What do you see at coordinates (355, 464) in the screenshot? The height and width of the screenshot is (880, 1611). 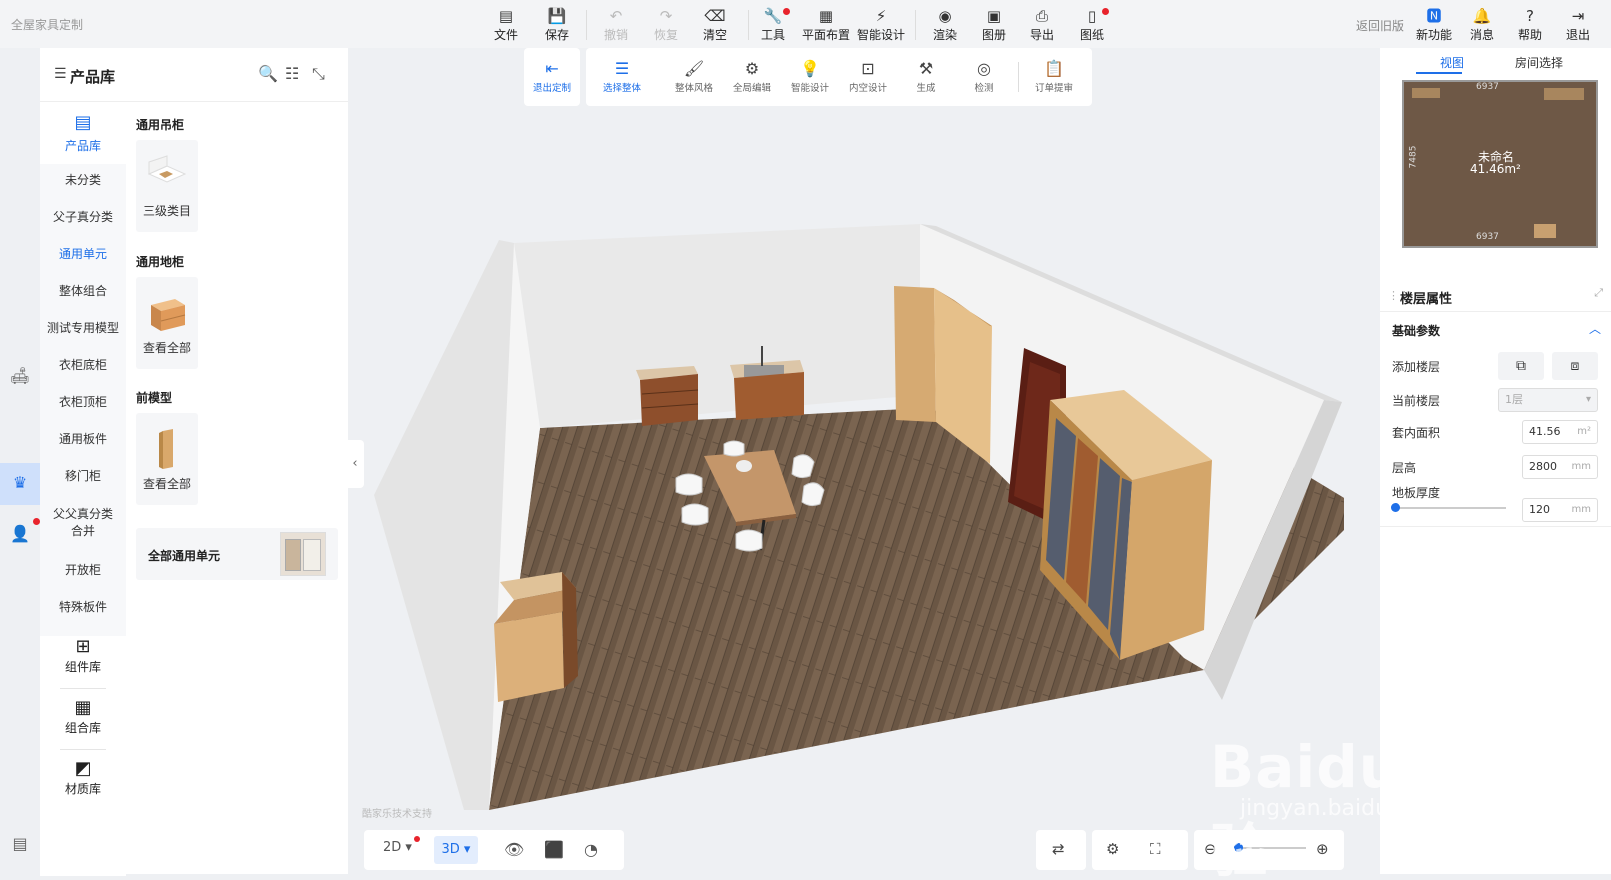 I see `collapse-panel-tab: ‹` at bounding box center [355, 464].